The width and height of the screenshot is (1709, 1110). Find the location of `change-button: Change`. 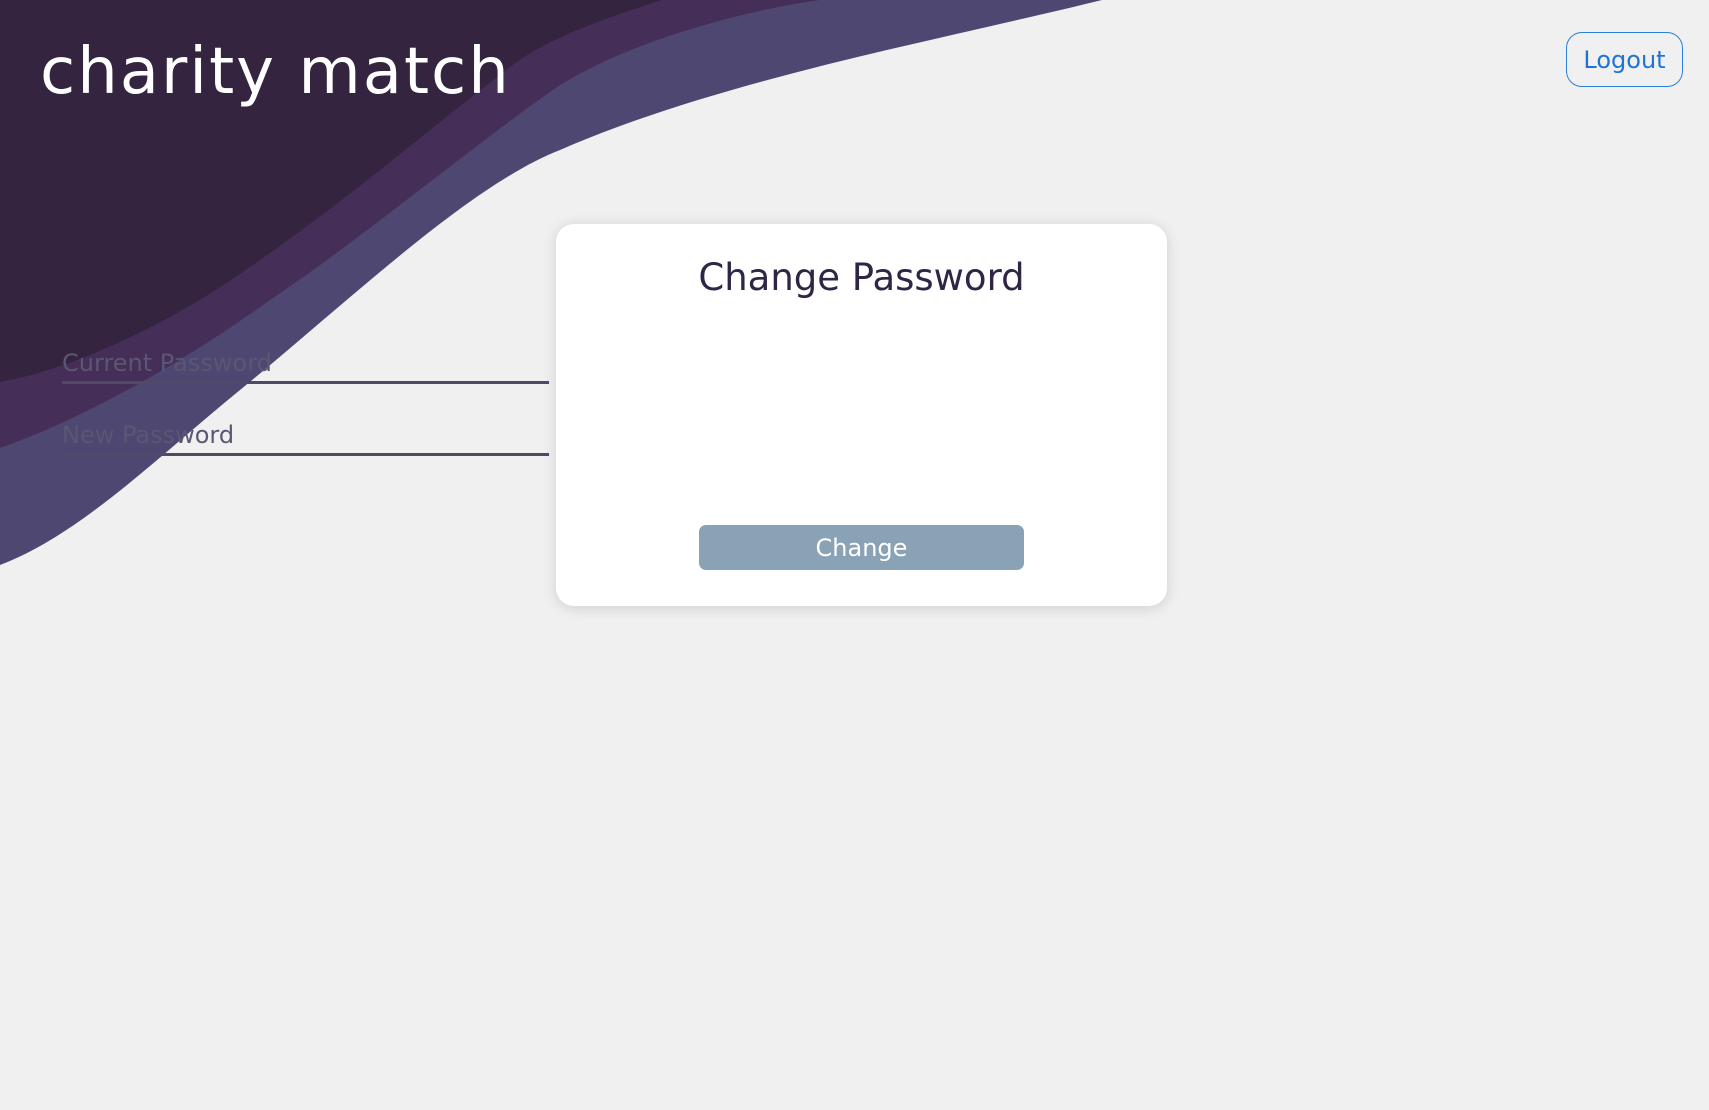

change-button: Change is located at coordinates (861, 547).